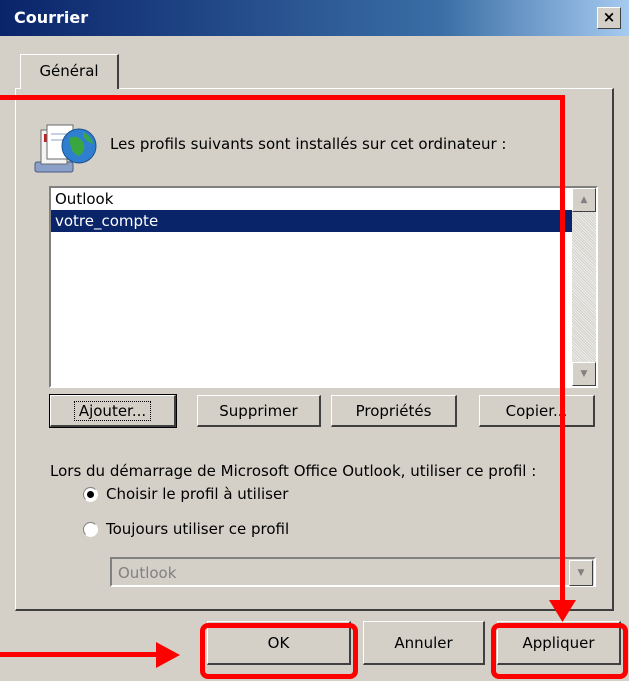  Describe the element at coordinates (559, 651) in the screenshot. I see `annotation-highlight-apply` at that location.